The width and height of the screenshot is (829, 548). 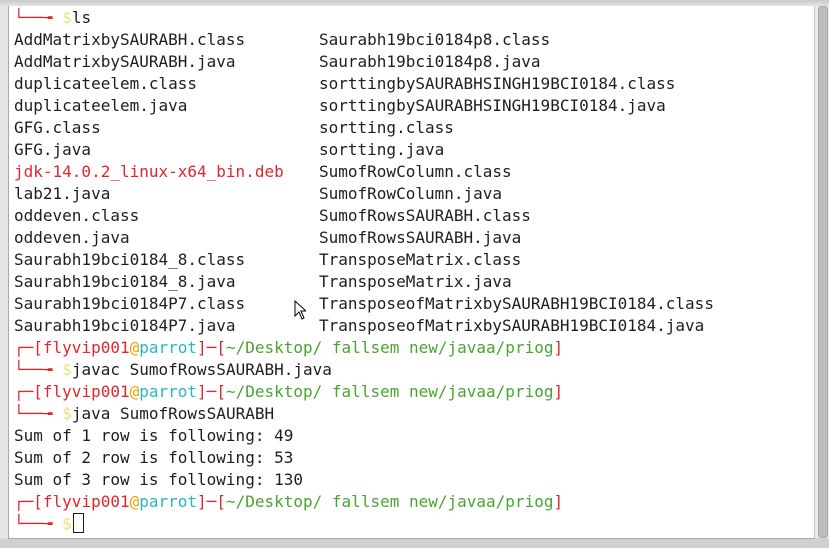 I want to click on terminal-line-compile-command: └──╼ $javac SumofRowsSAURABH.java, so click(x=173, y=370).